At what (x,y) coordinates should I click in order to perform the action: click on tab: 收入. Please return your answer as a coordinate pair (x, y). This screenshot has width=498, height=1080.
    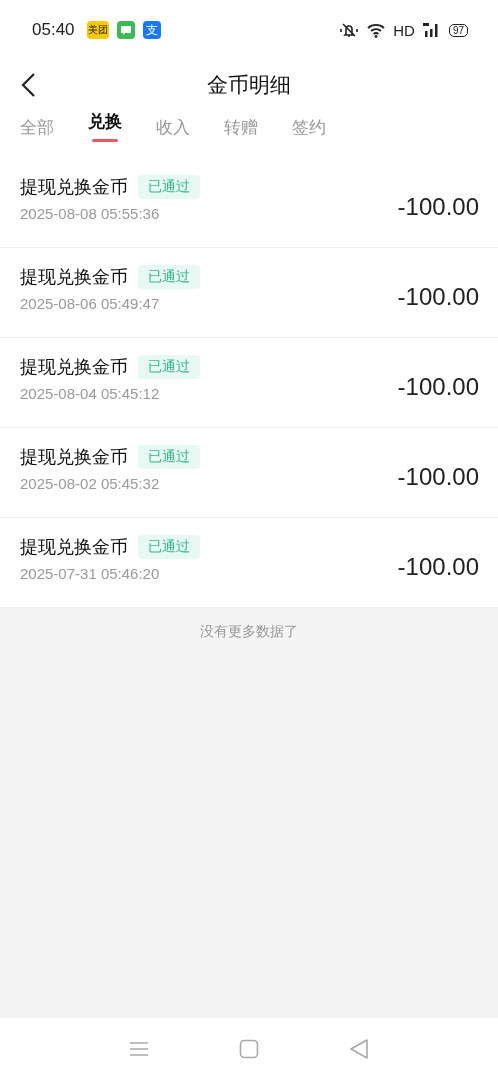
    Looking at the image, I should click on (173, 137).